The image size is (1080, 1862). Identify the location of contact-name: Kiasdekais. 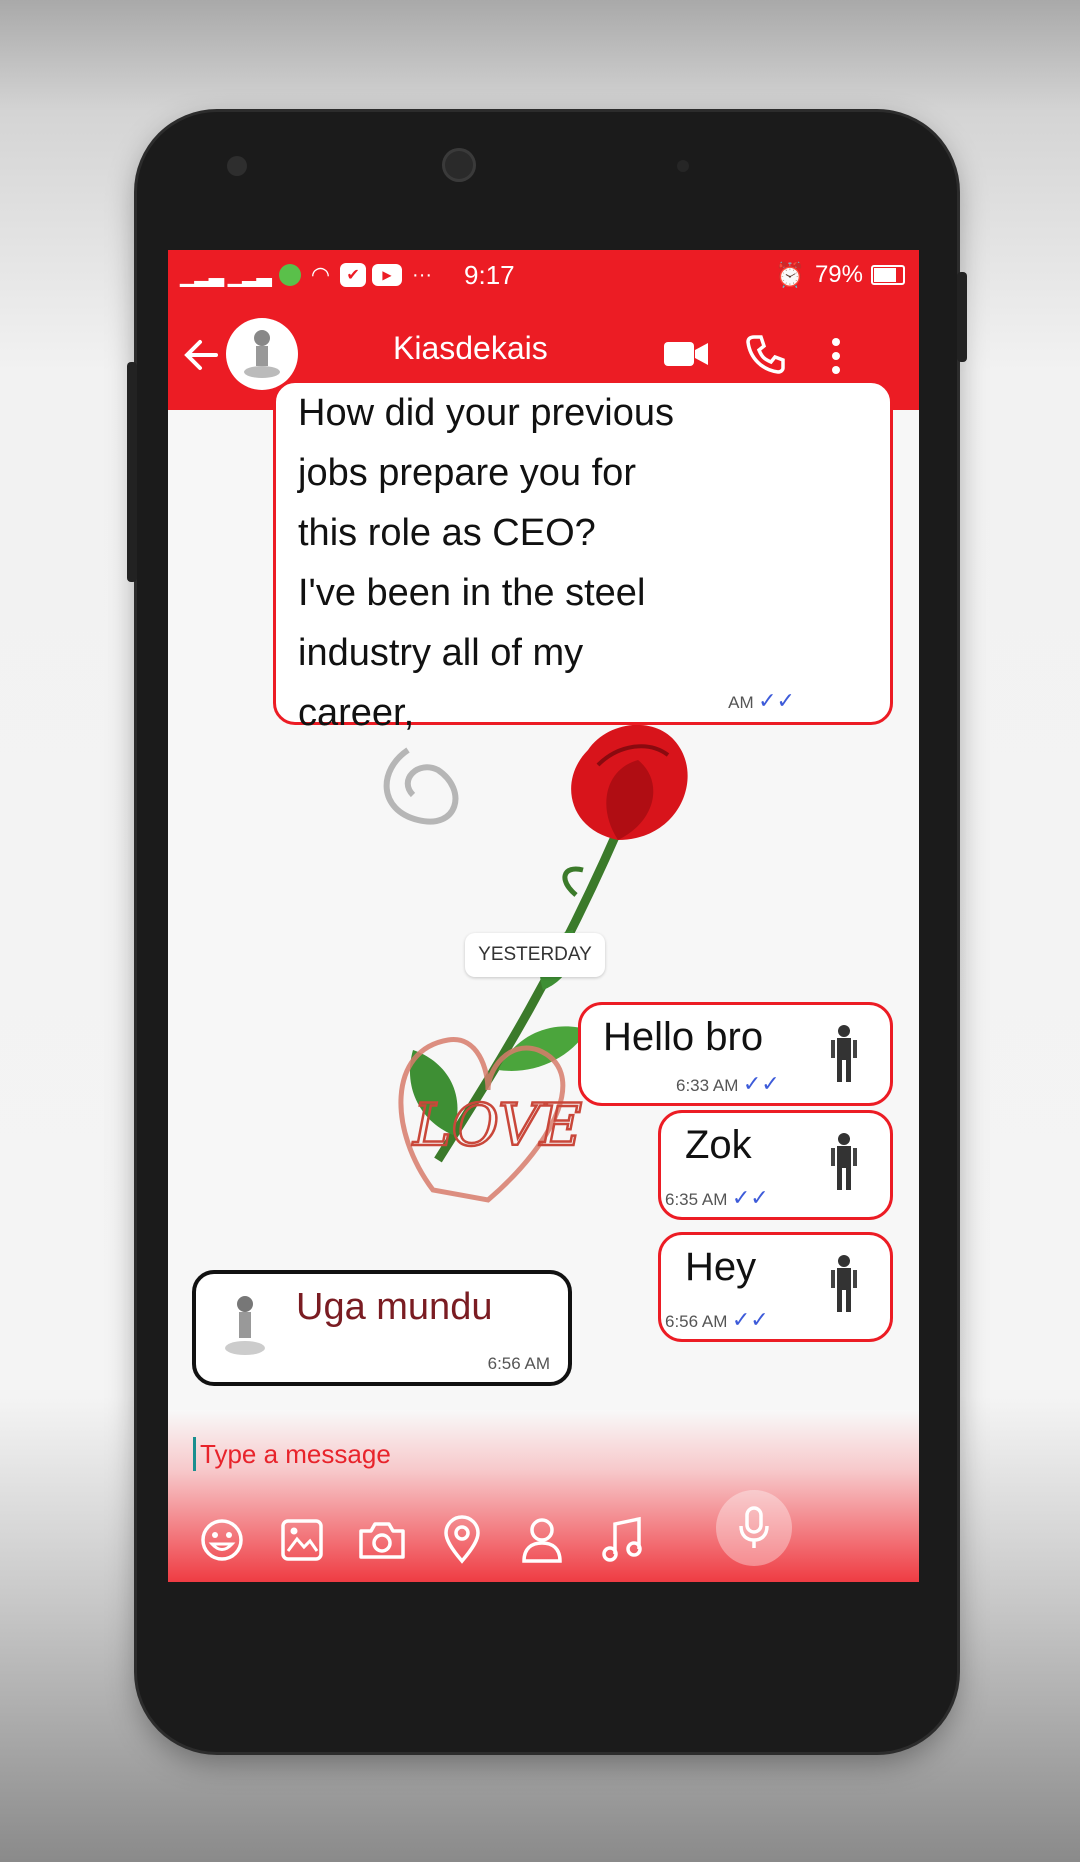
(470, 348).